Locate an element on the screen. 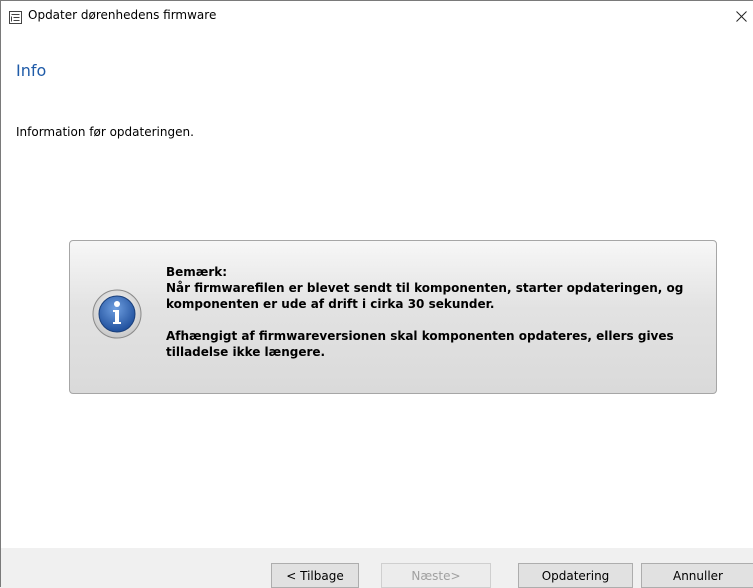 The height and width of the screenshot is (588, 753). notice-spacer is located at coordinates (436, 320).